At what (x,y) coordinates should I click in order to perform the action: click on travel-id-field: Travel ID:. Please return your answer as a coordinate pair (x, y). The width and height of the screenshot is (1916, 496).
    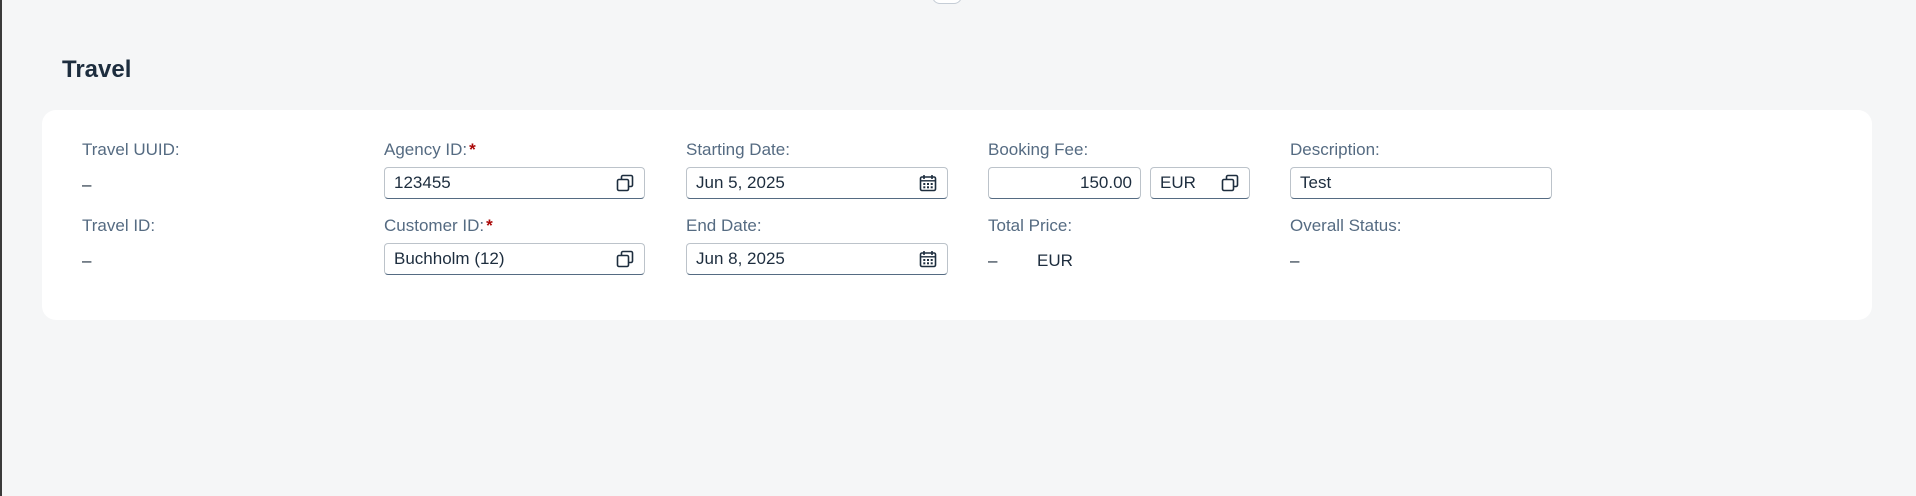
    Looking at the image, I should click on (118, 226).